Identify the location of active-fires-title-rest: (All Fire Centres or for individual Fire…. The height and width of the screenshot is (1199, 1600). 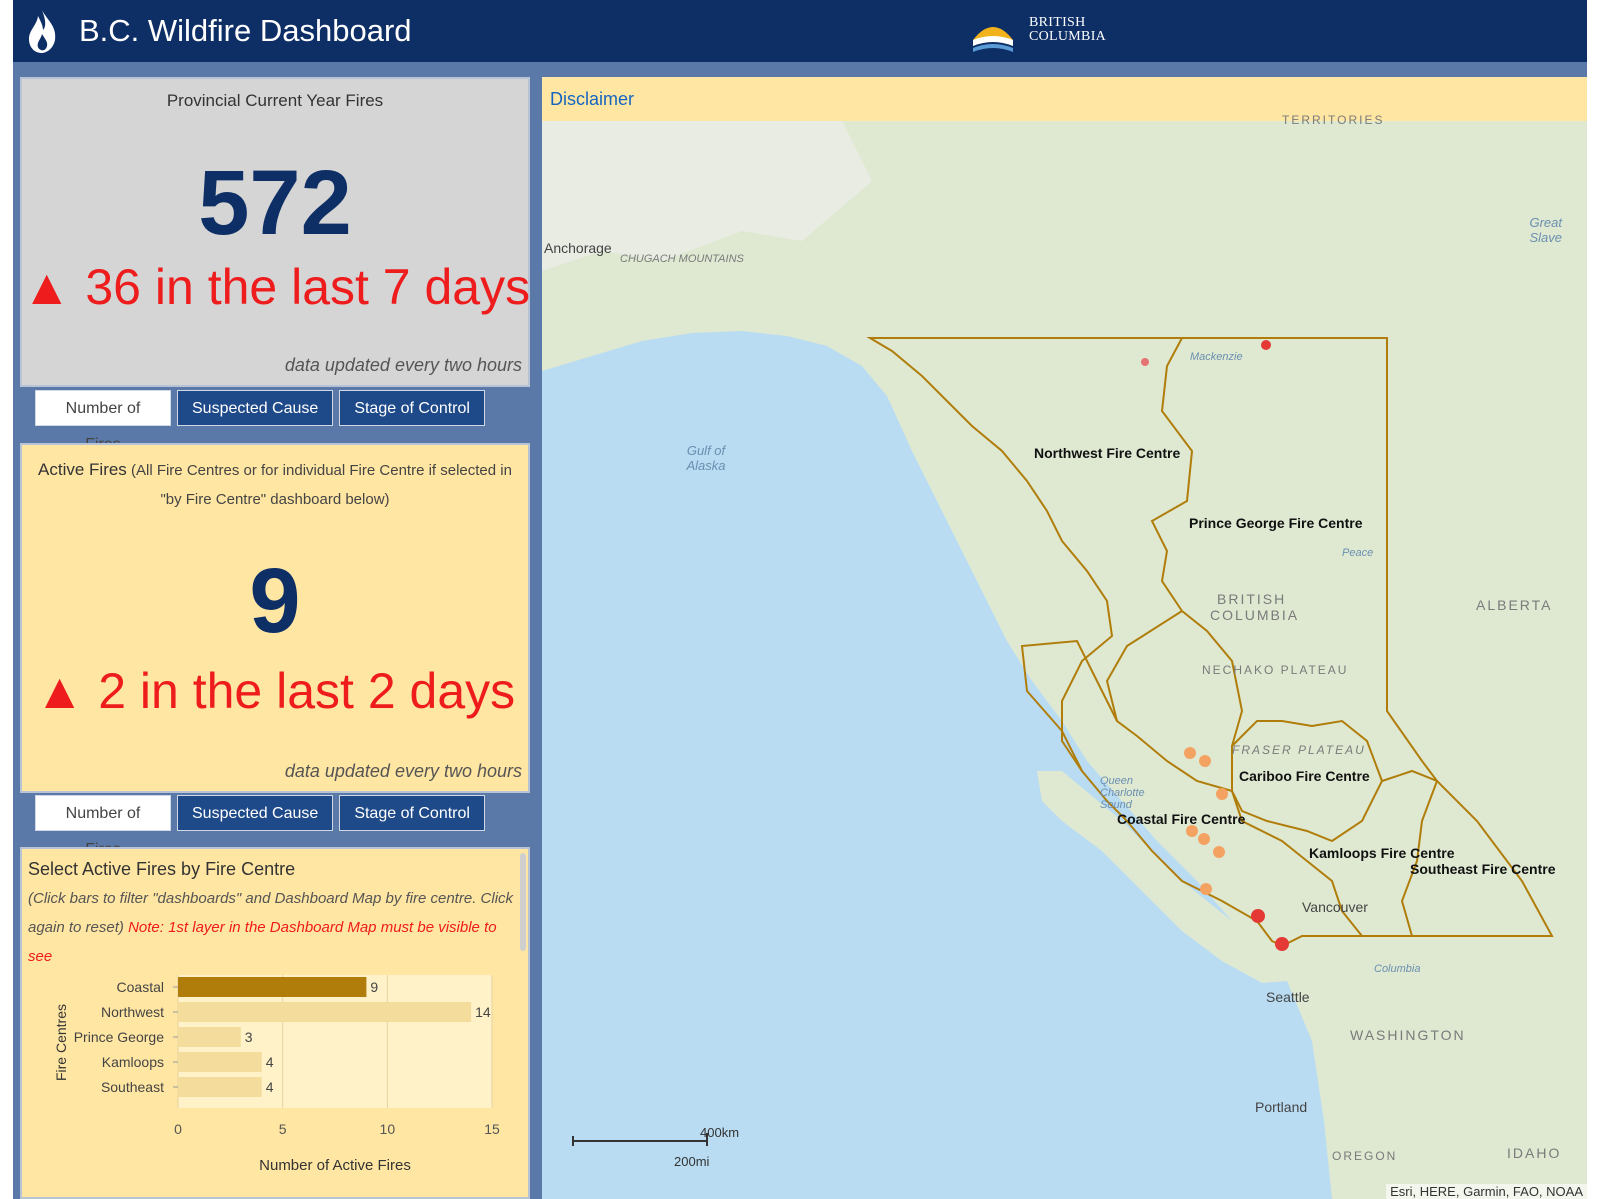
(321, 485).